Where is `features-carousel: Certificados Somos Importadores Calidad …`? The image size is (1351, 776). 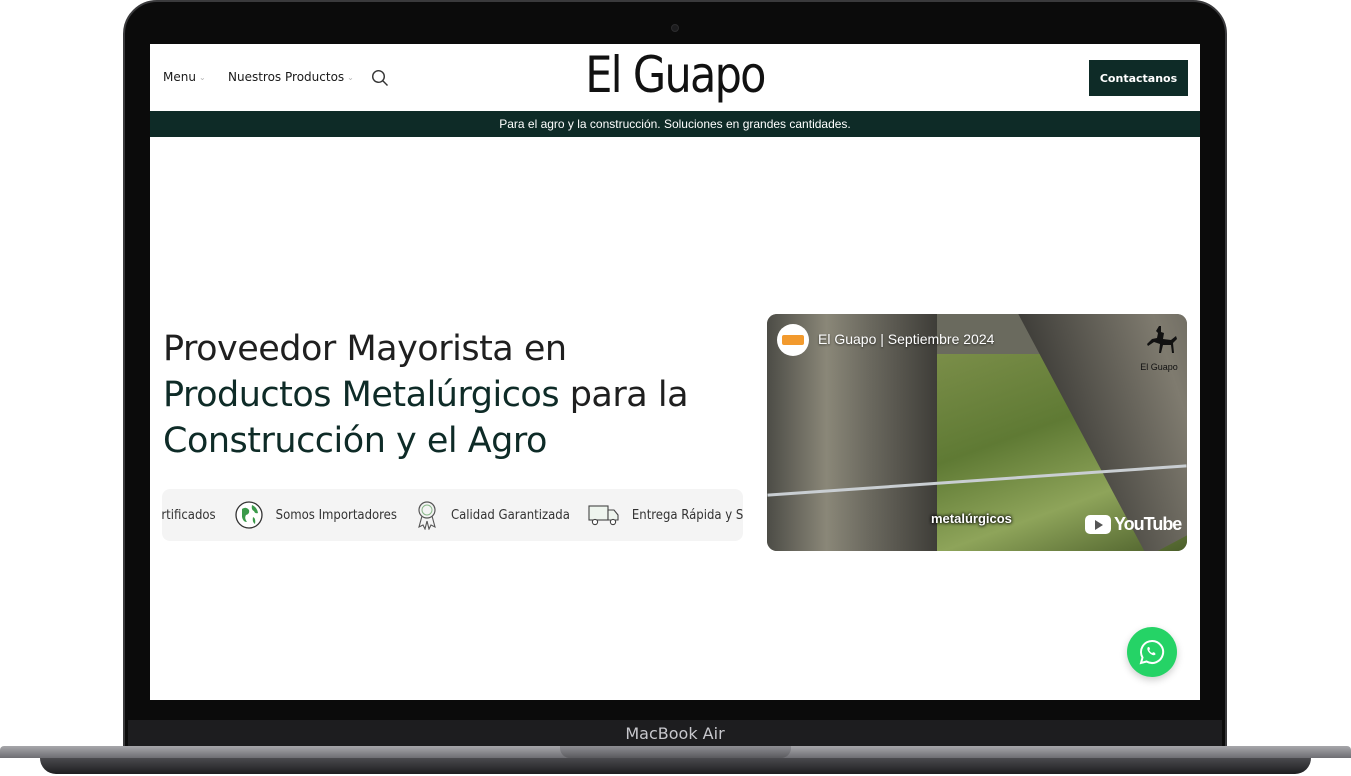
features-carousel: Certificados Somos Importadores Calidad … is located at coordinates (452, 515).